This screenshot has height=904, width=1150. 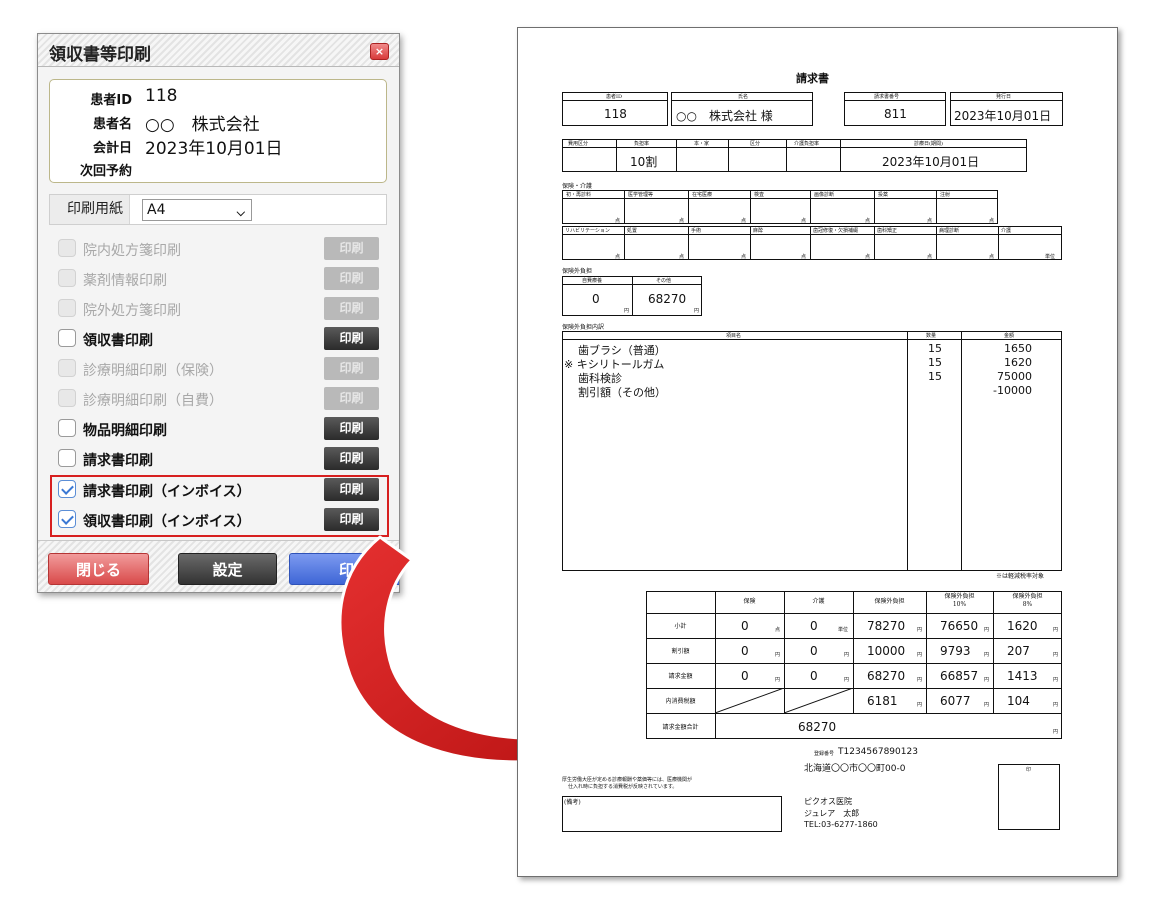 What do you see at coordinates (680, 626) in the screenshot?
I see `summary-row-label: 小計` at bounding box center [680, 626].